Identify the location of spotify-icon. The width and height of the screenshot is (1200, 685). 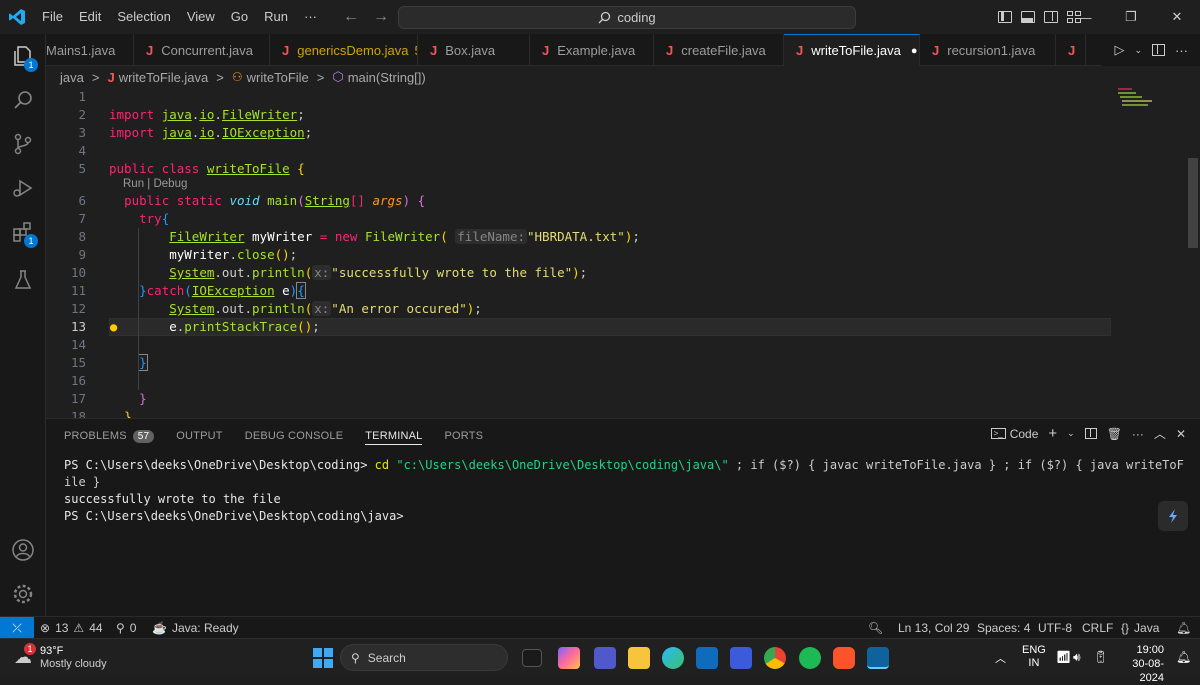
(810, 658).